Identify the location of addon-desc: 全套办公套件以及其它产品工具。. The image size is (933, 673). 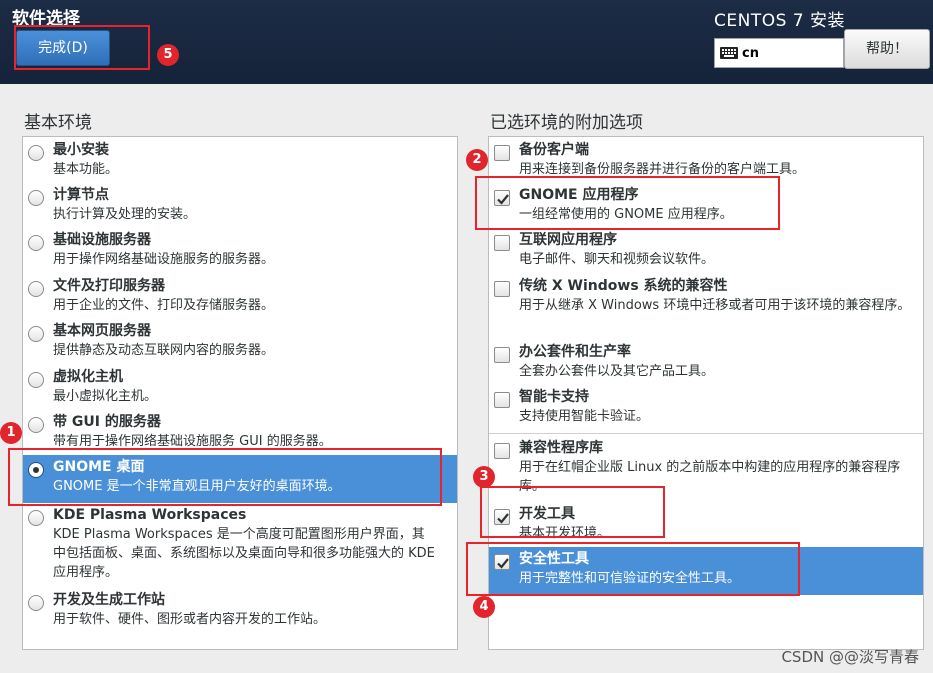
(617, 371).